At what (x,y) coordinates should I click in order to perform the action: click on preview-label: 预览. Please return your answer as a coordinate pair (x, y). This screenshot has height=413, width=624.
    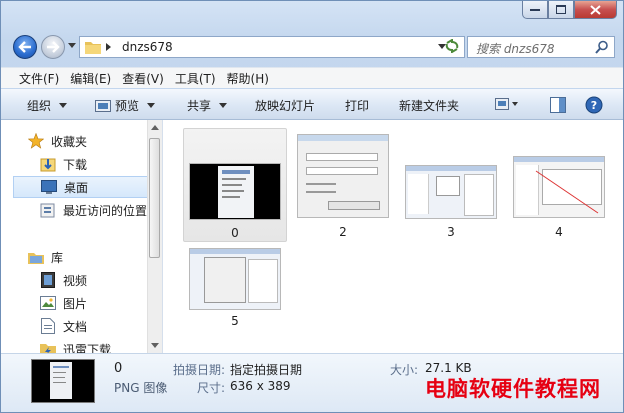
    Looking at the image, I should click on (127, 106).